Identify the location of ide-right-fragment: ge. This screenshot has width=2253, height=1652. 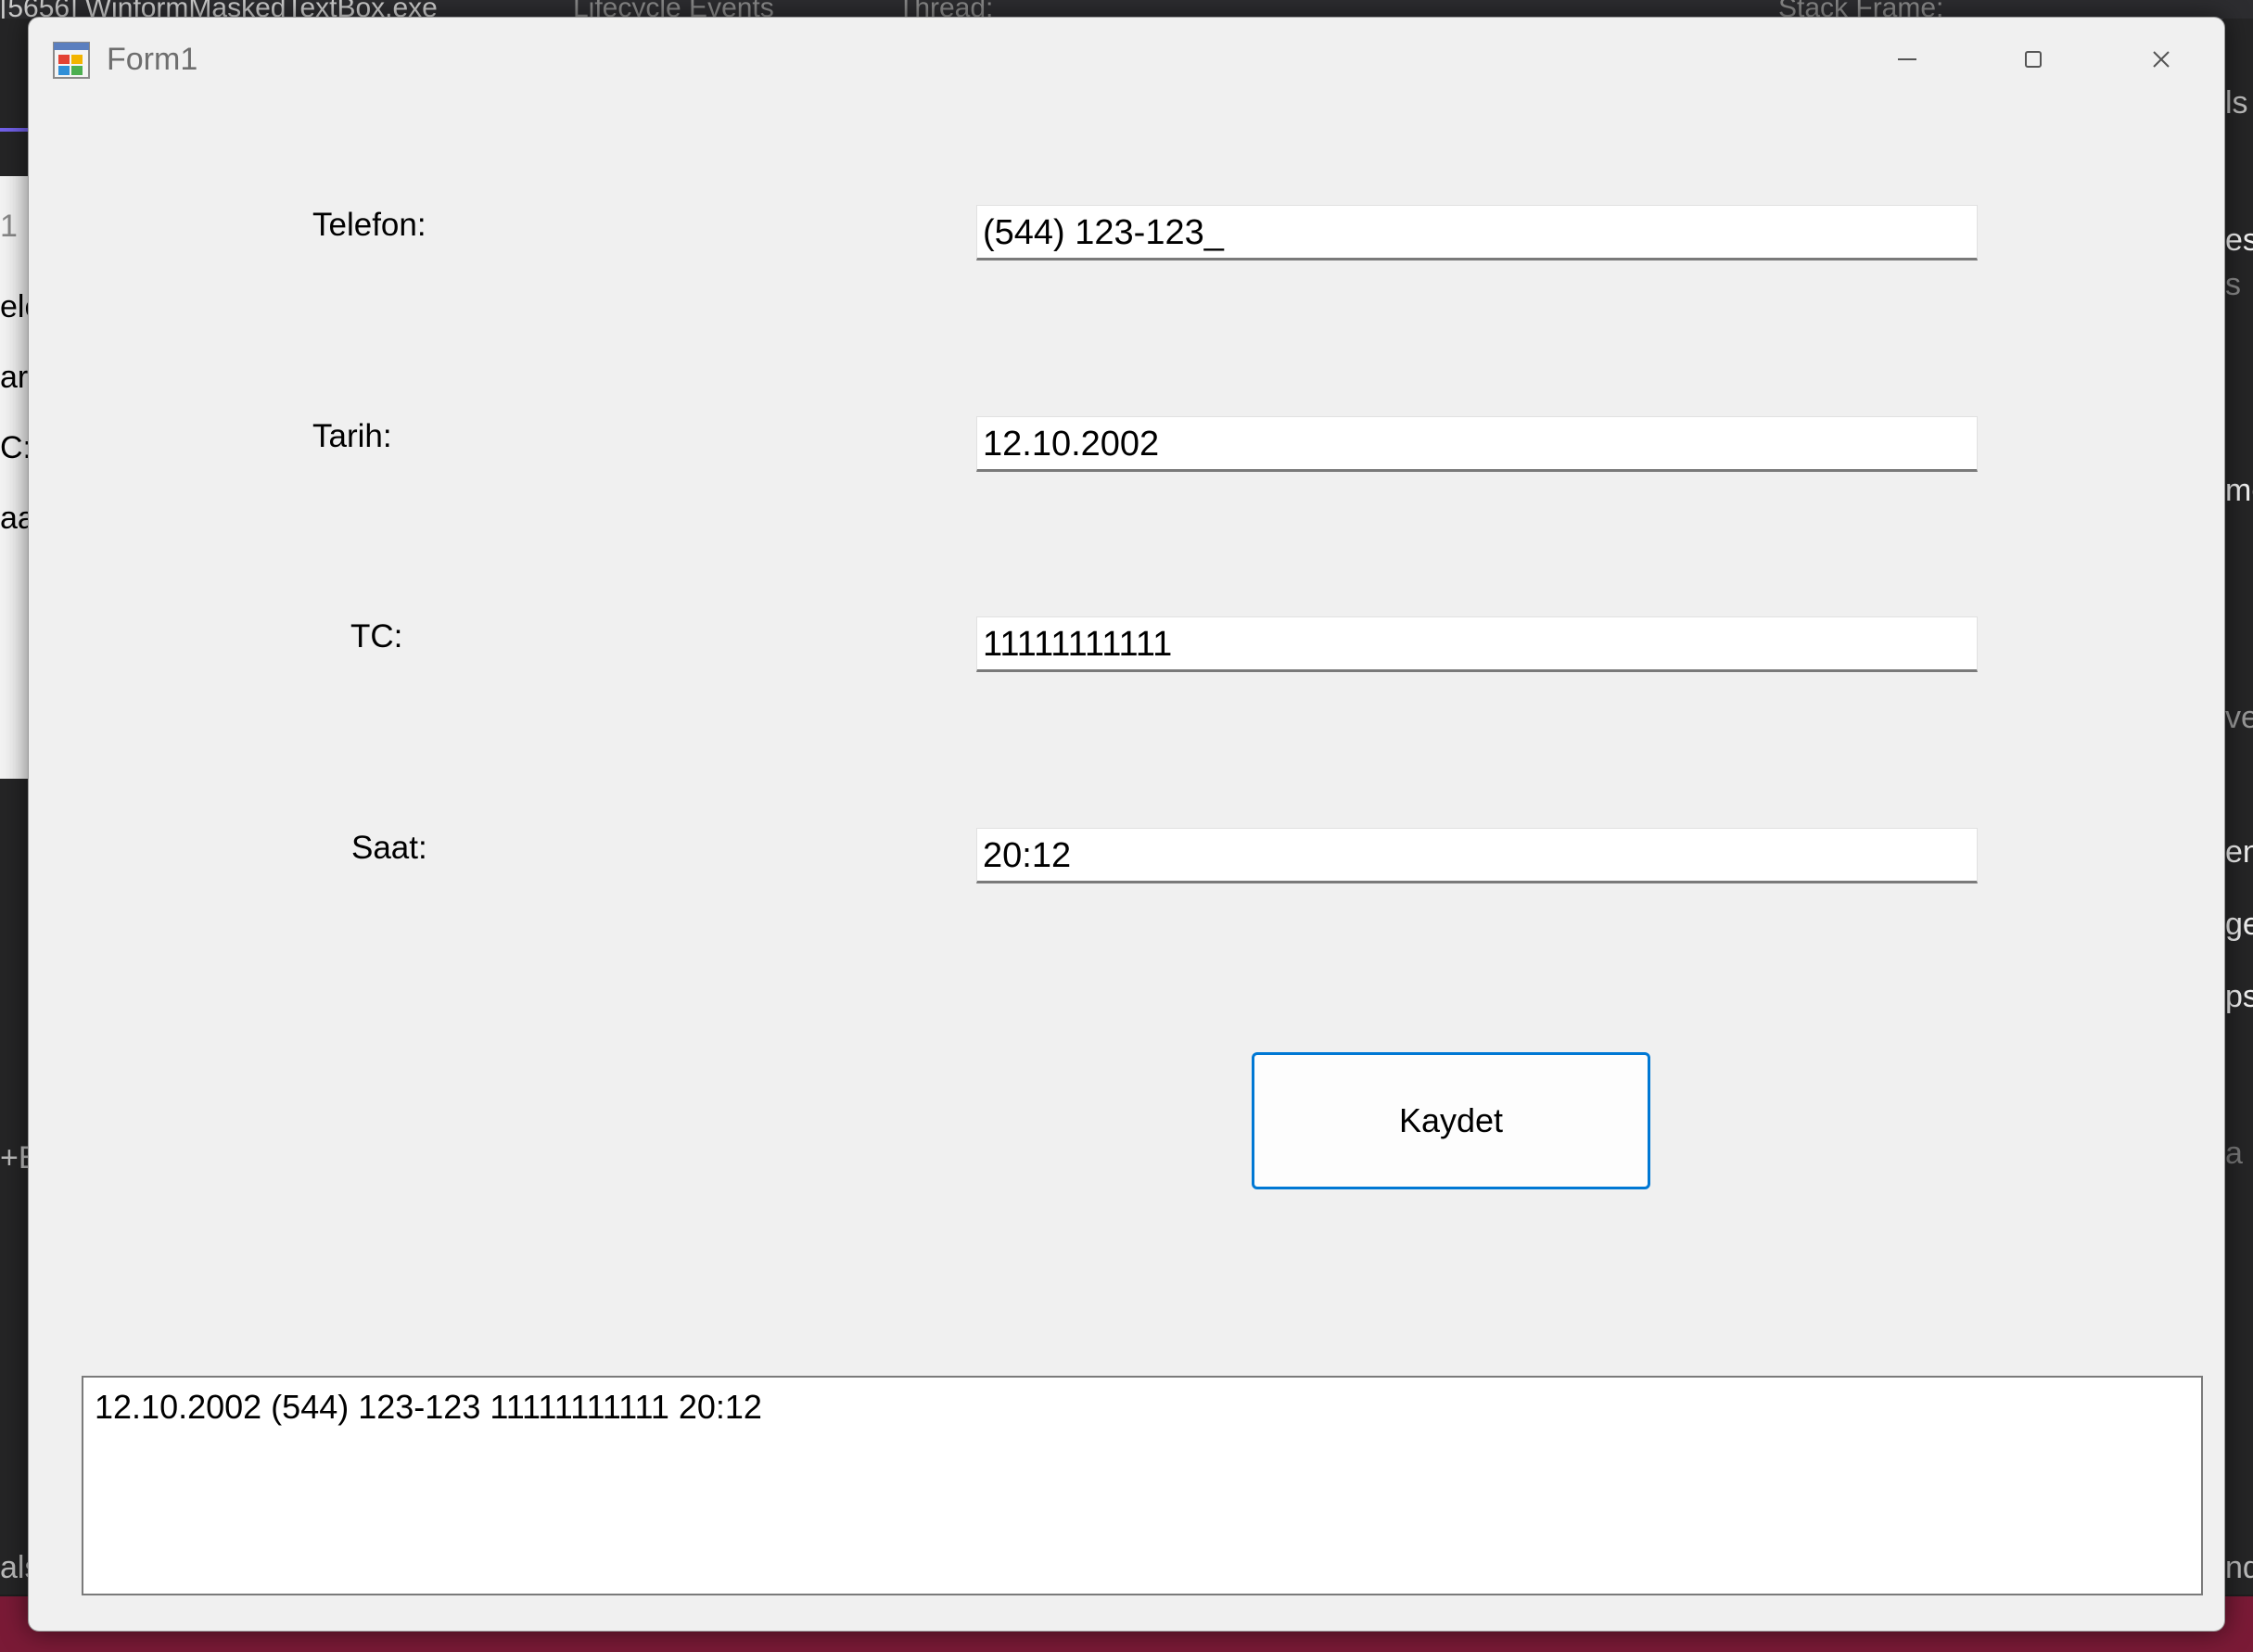
(2239, 925).